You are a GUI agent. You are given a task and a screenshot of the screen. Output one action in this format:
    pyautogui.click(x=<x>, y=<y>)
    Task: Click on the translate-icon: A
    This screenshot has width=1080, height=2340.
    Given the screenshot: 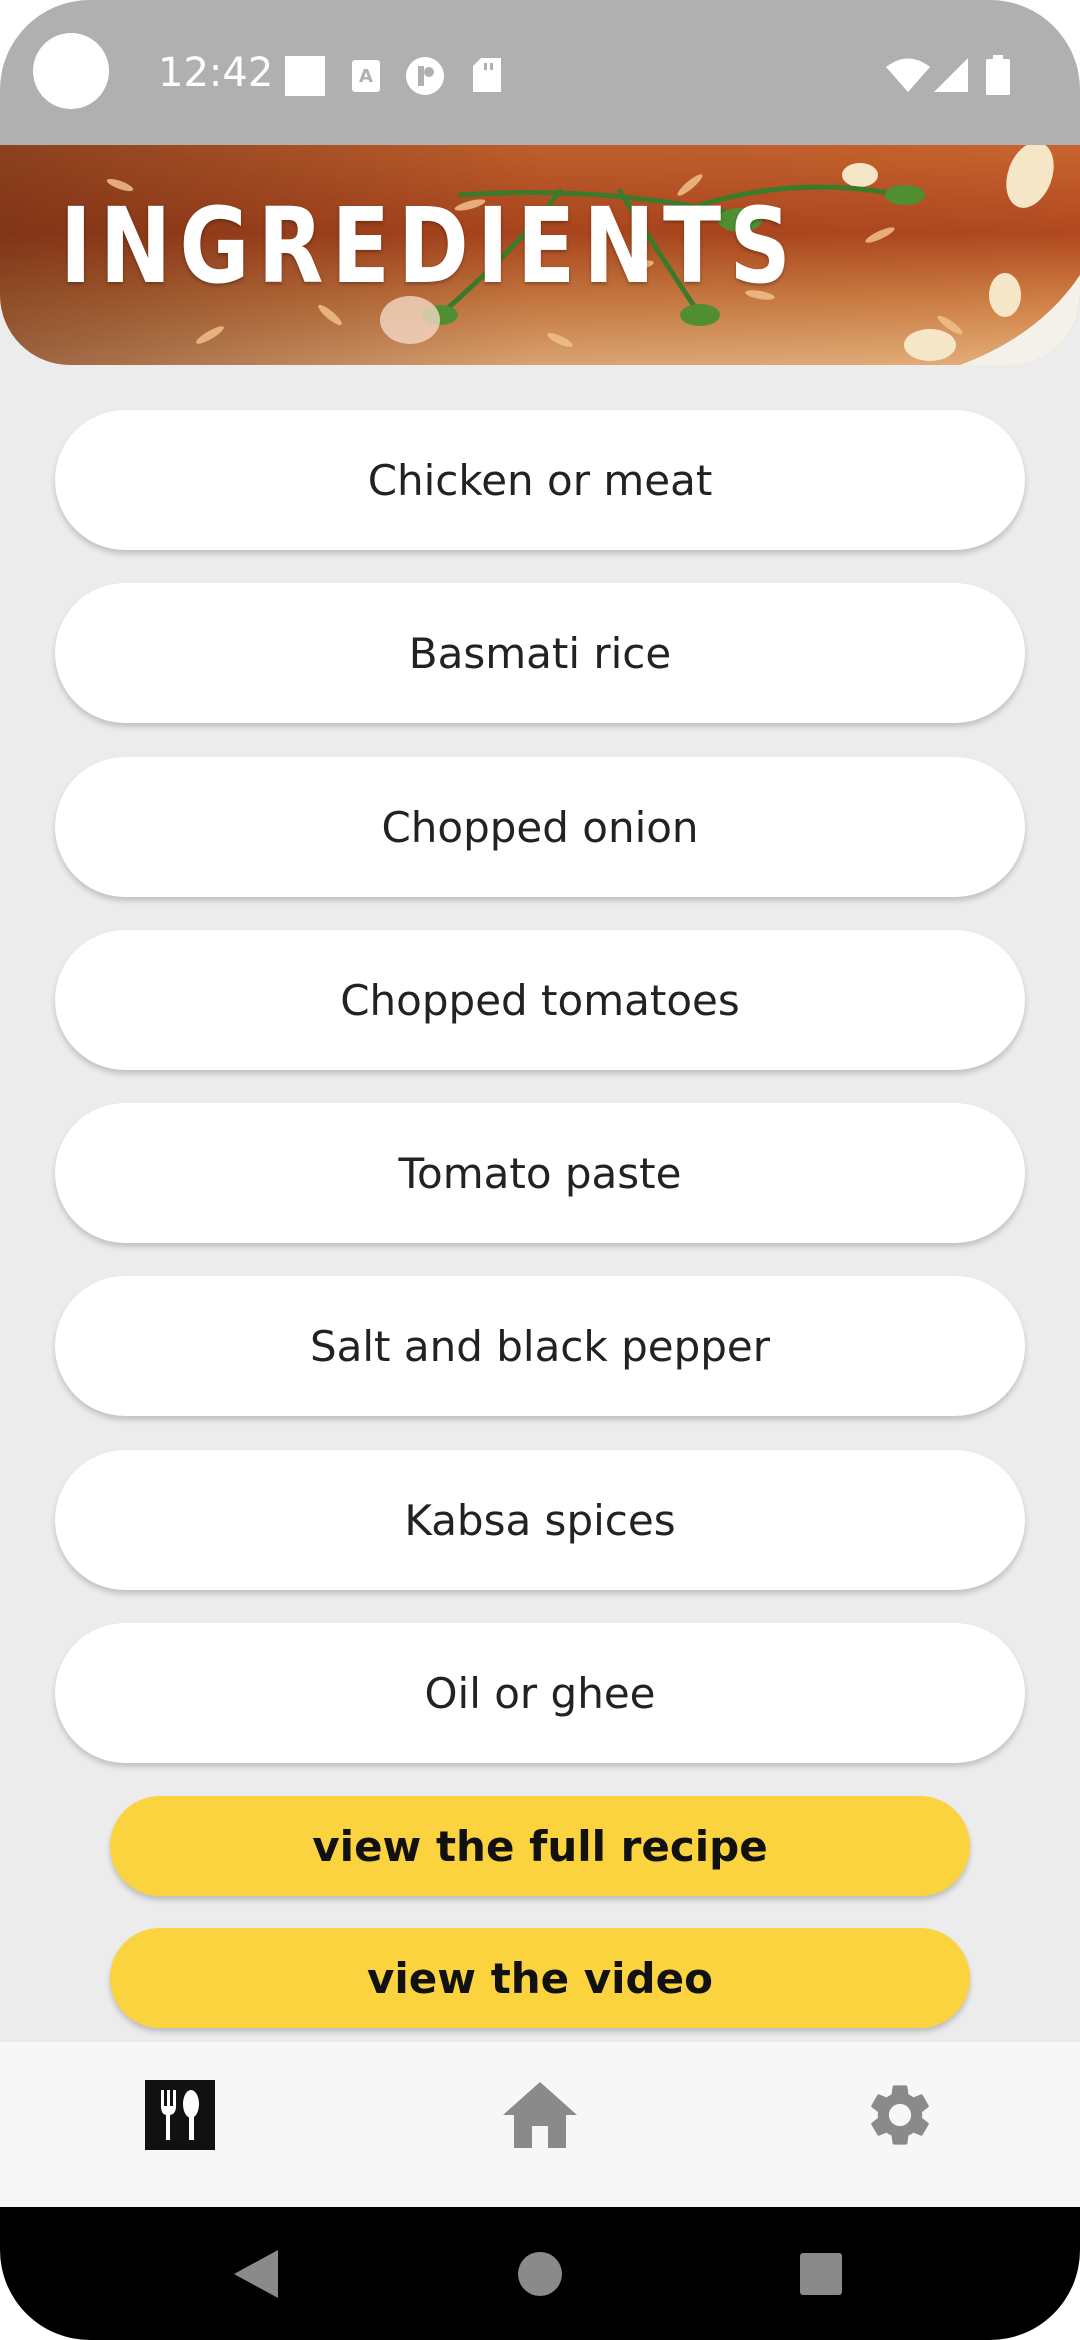 What is the action you would take?
    pyautogui.click(x=366, y=76)
    